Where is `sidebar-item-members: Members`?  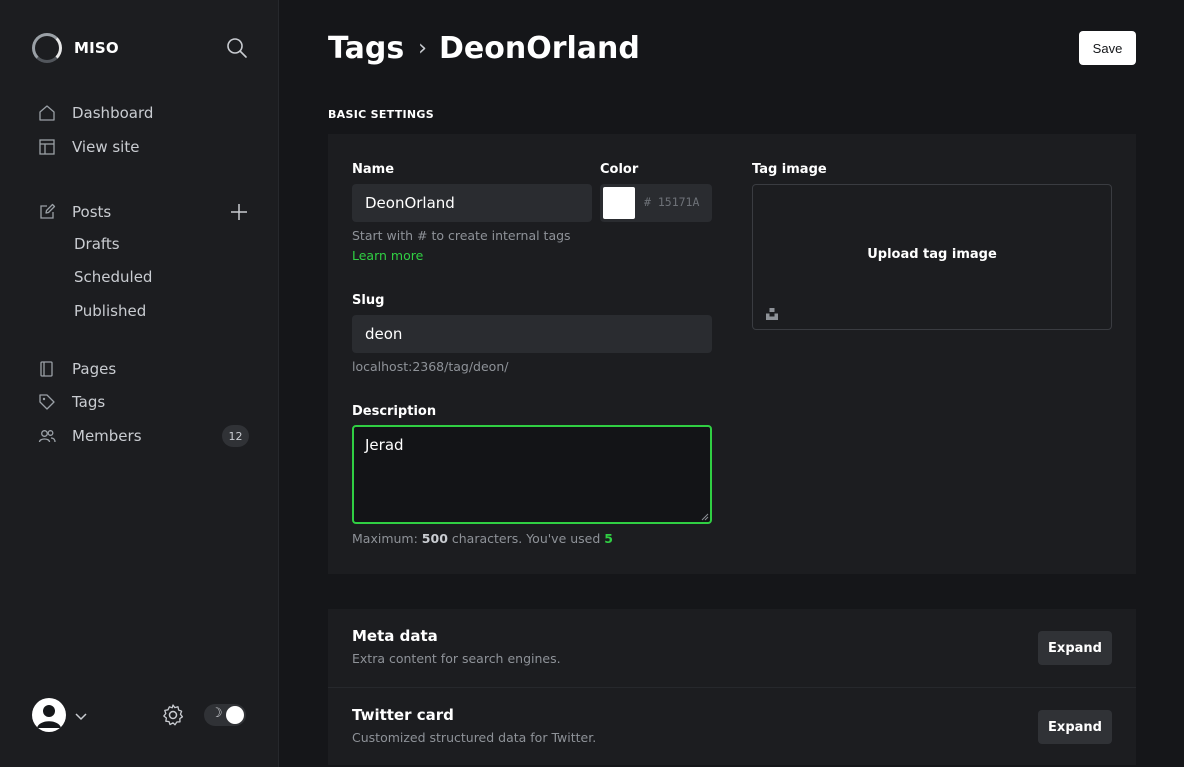 sidebar-item-members: Members is located at coordinates (90, 436).